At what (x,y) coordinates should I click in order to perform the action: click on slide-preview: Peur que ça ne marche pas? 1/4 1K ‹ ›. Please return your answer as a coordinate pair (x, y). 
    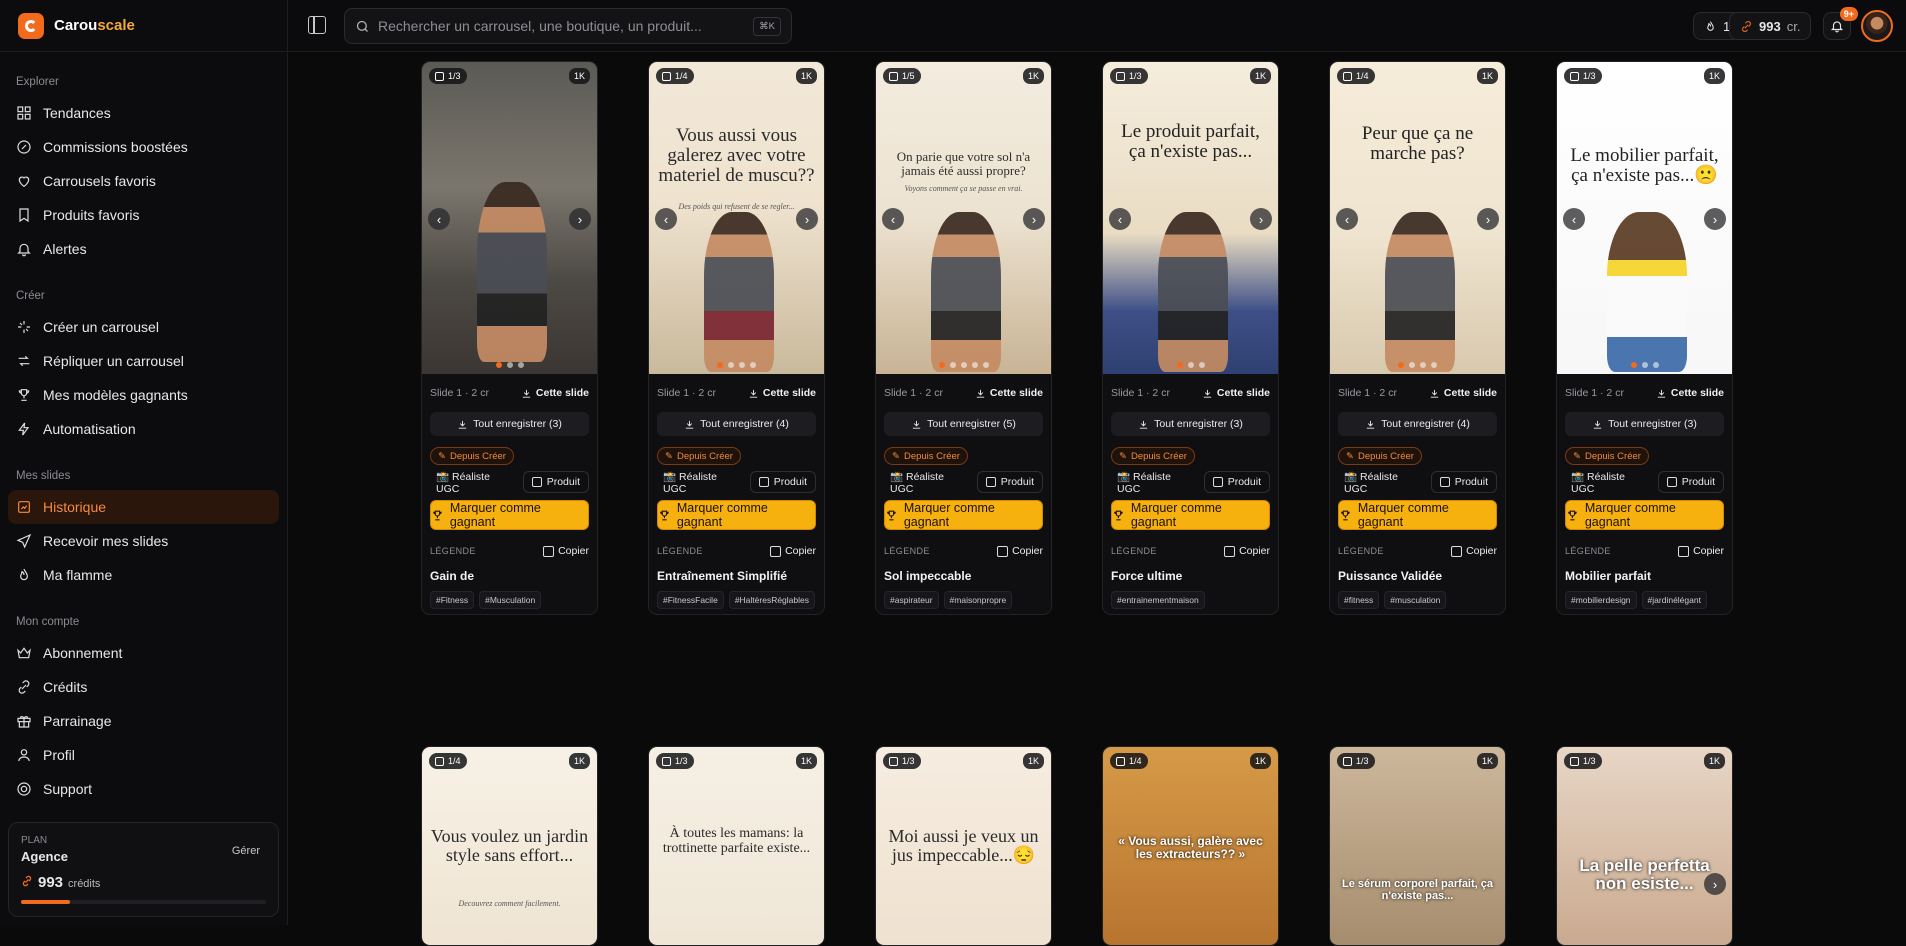
    Looking at the image, I should click on (1417, 218).